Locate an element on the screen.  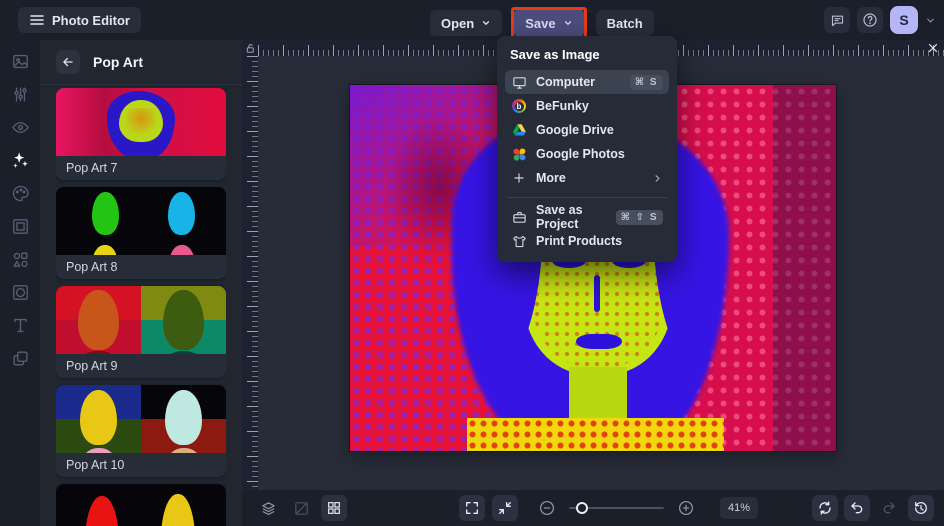
art-mouth is located at coordinates (599, 341).